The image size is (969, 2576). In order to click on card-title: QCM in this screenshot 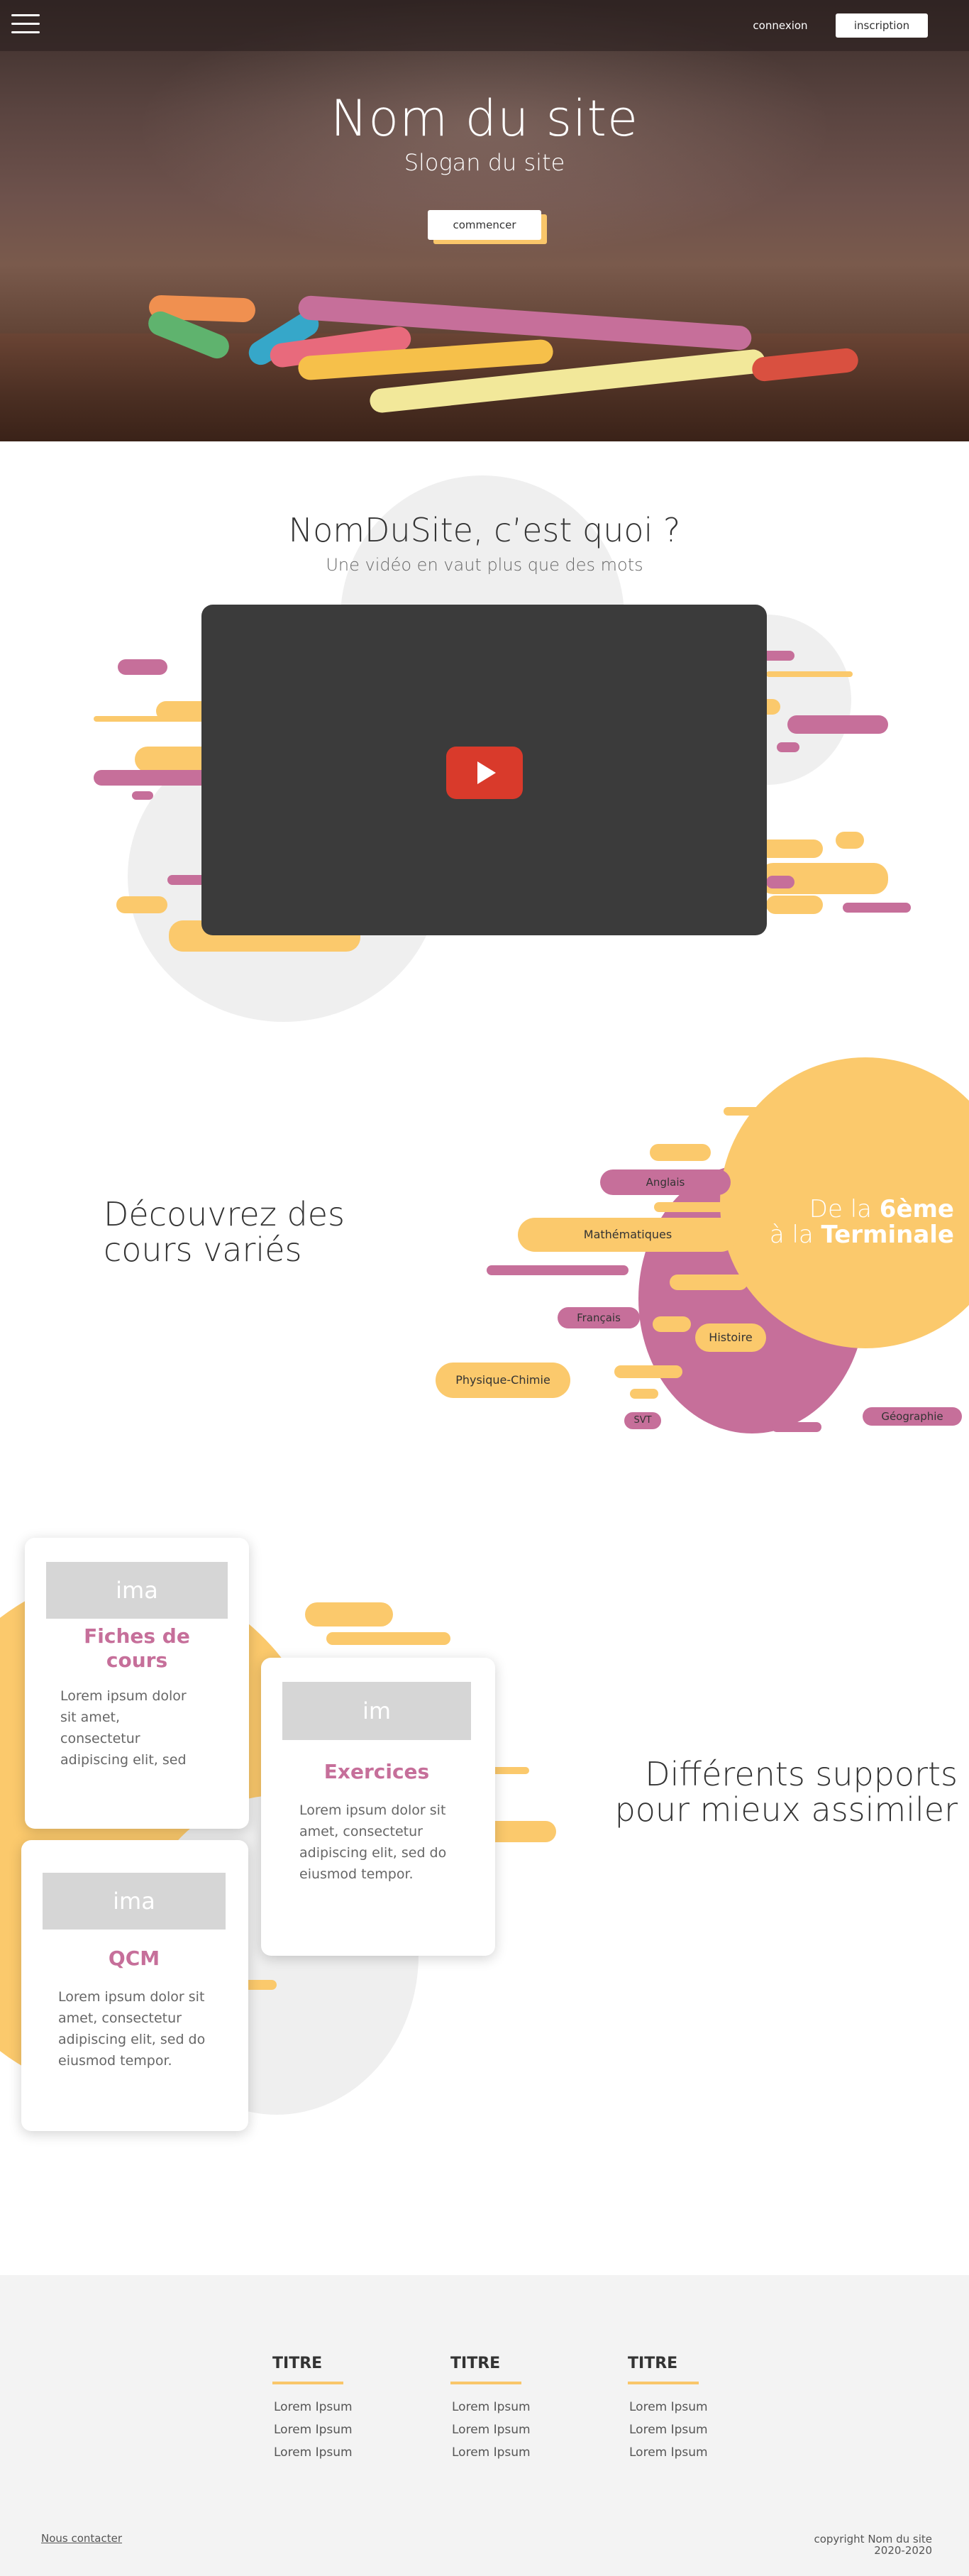, I will do `click(134, 1958)`.